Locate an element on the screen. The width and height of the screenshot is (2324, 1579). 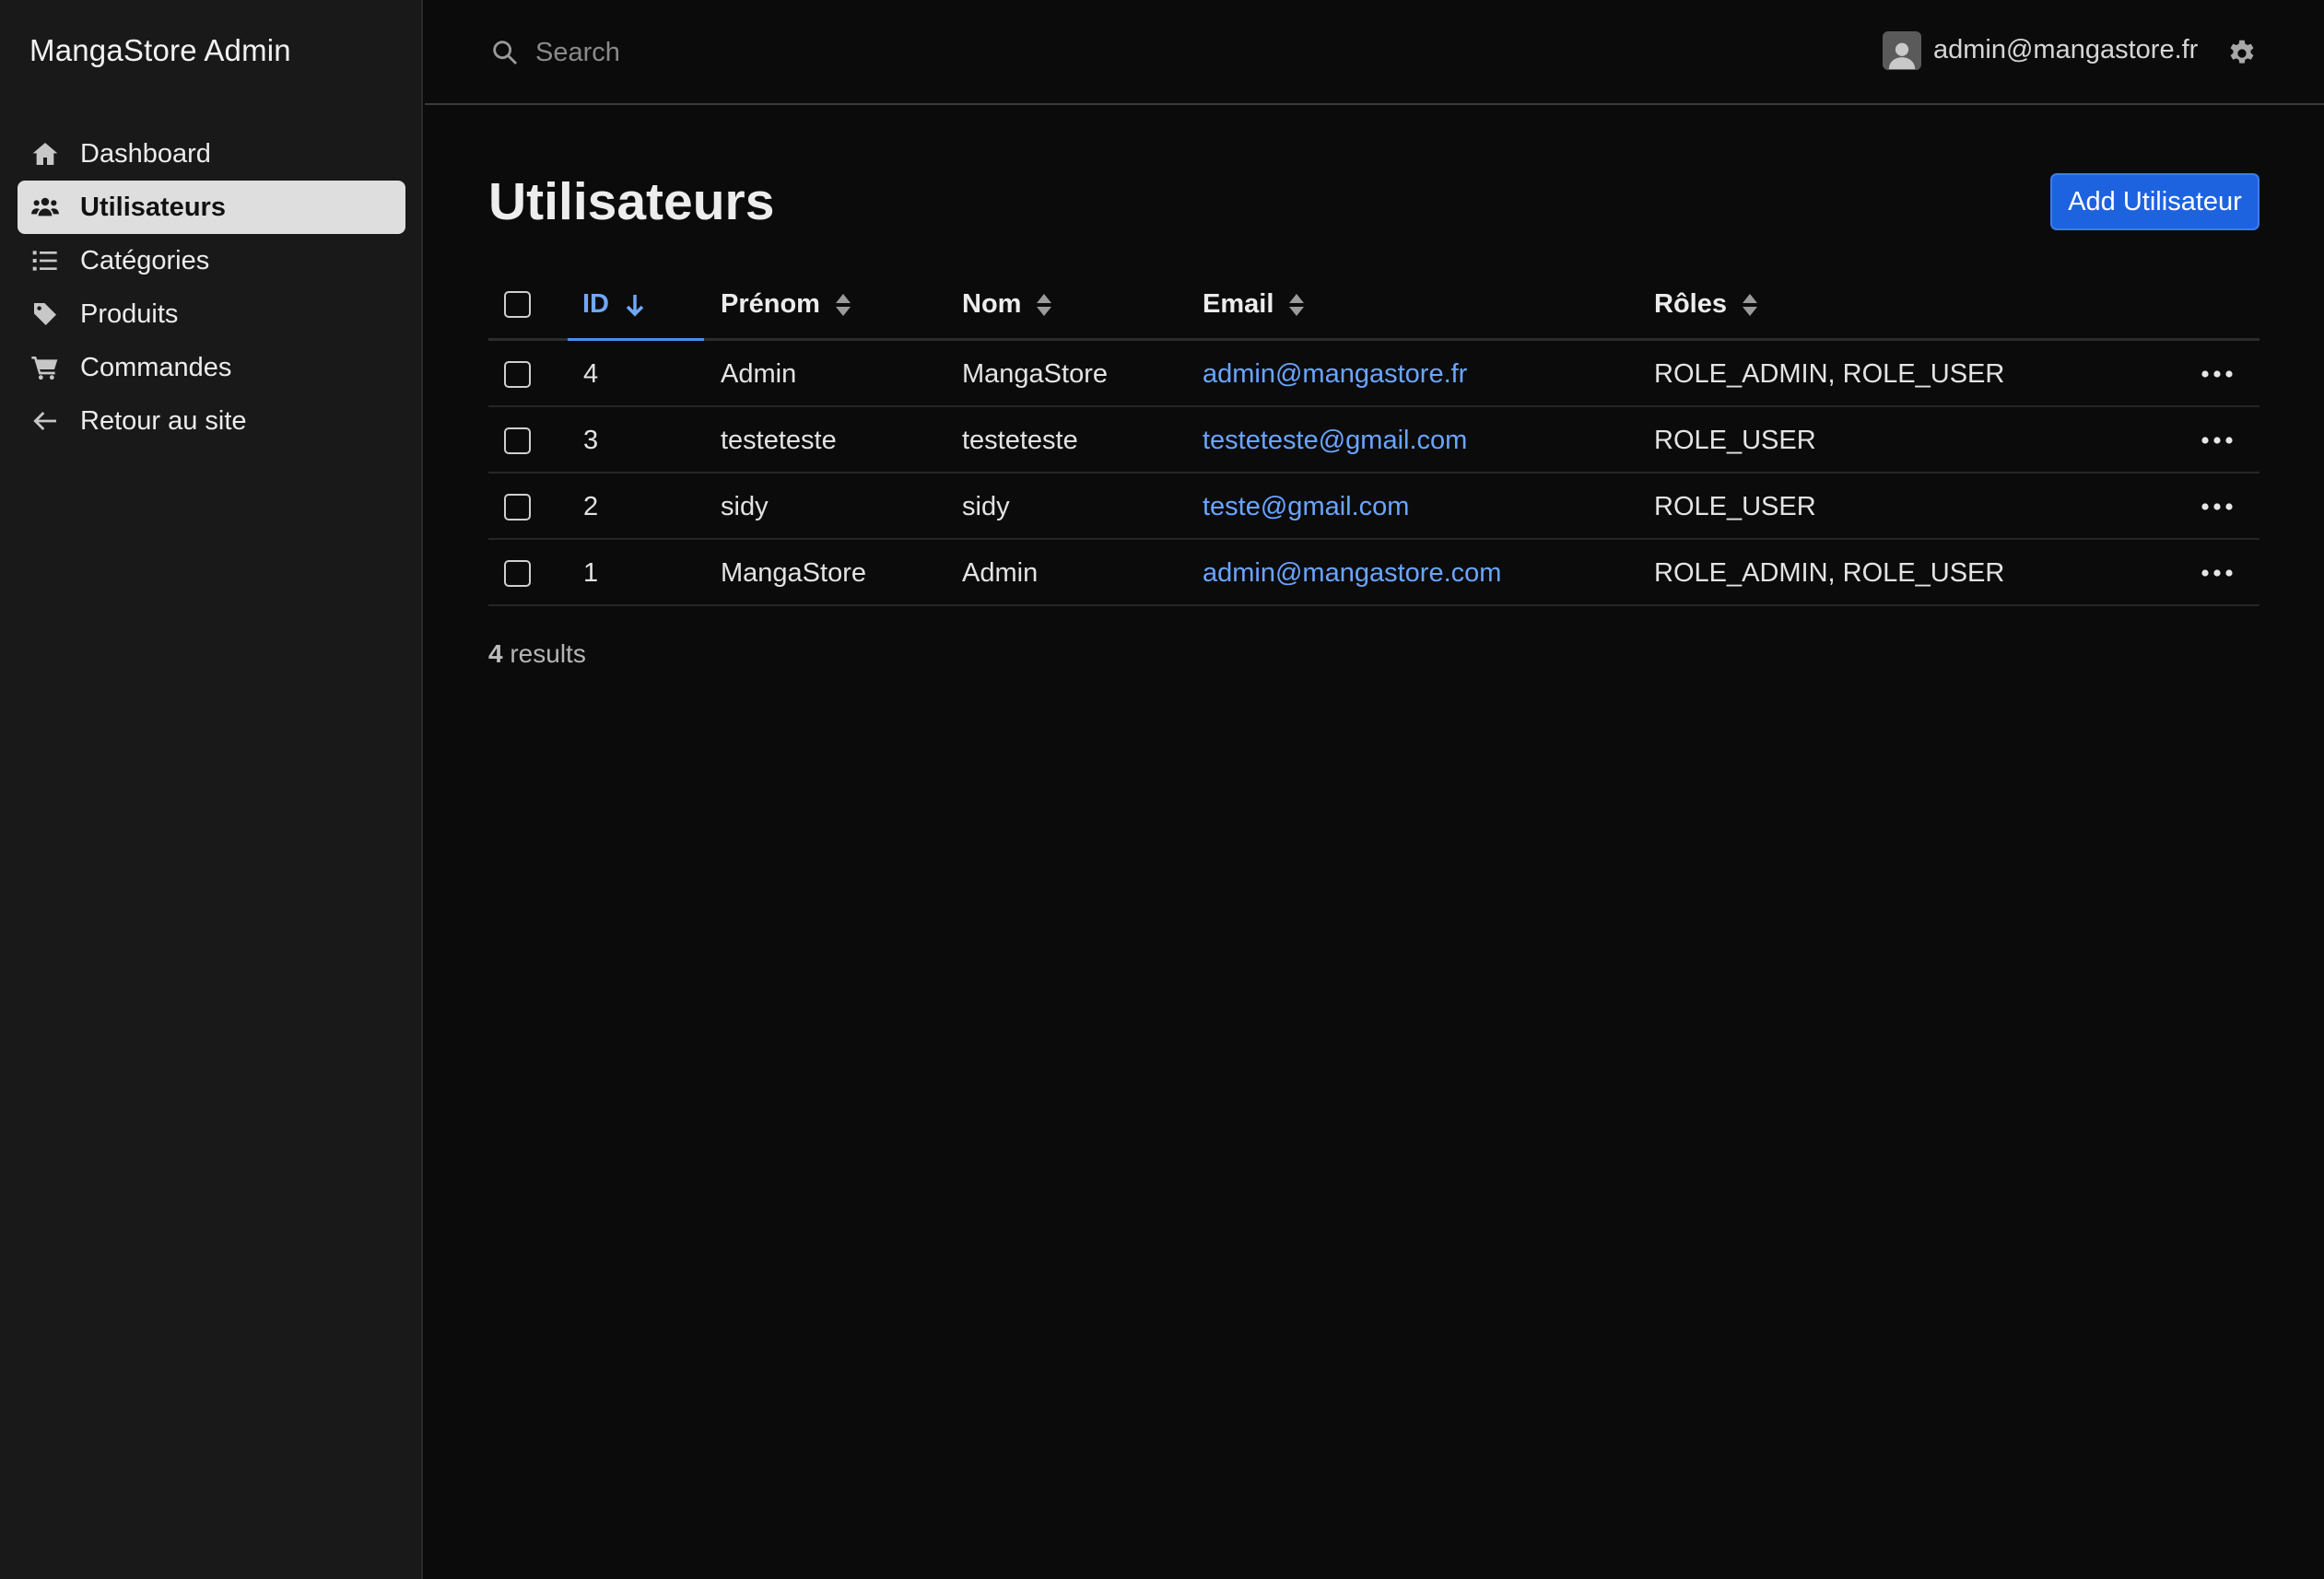
cell-nom: sidy is located at coordinates (986, 506).